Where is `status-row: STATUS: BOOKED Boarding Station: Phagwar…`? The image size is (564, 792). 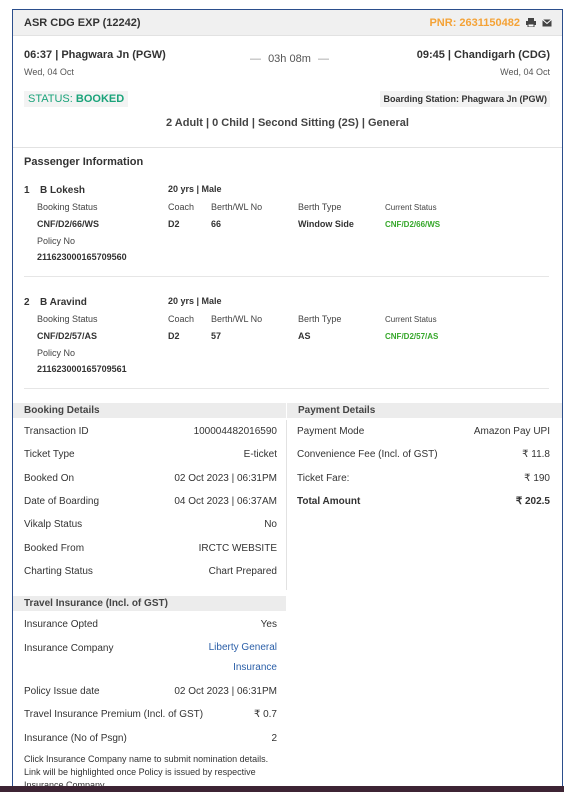 status-row: STATUS: BOOKED Boarding Station: Phagwar… is located at coordinates (287, 115).